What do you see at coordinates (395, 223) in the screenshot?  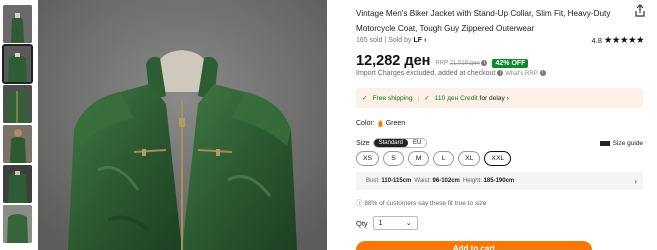 I see `quantity-select: 1 ⌄` at bounding box center [395, 223].